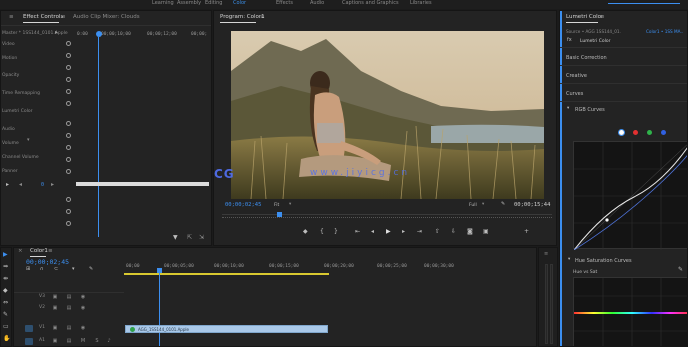 Image resolution: width=688 pixels, height=347 pixels. I want to click on ec-row-motion: Motion, so click(9, 58).